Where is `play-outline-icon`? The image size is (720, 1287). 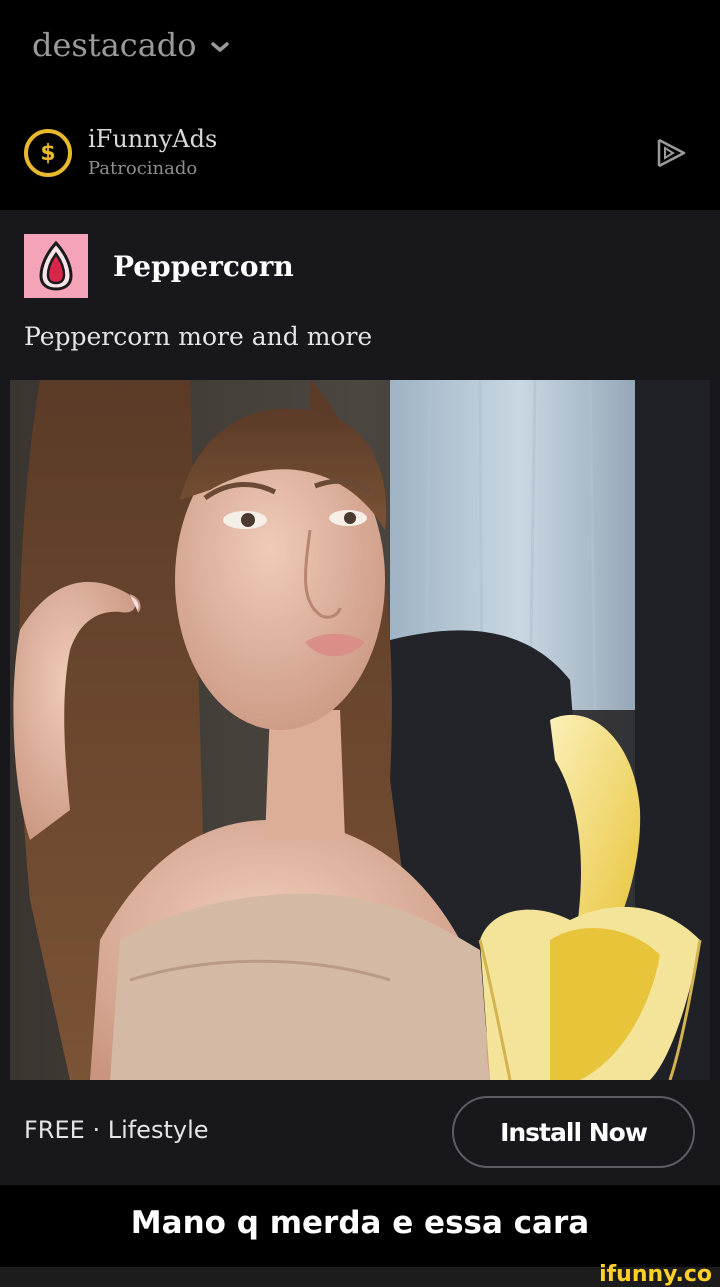
play-outline-icon is located at coordinates (672, 153).